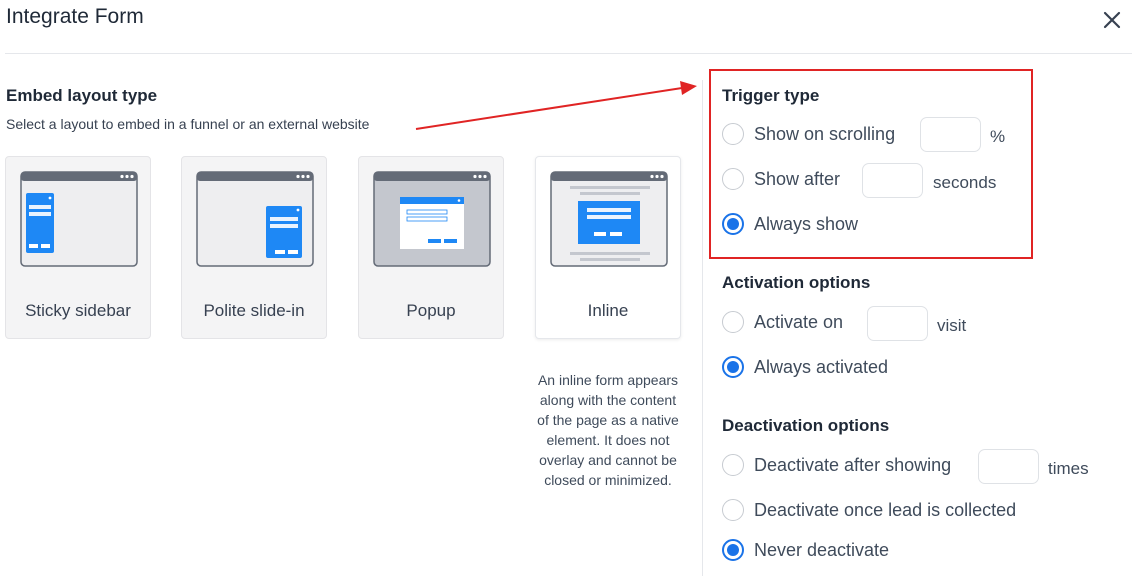  I want to click on layout-card-popup: Popup, so click(431, 247).